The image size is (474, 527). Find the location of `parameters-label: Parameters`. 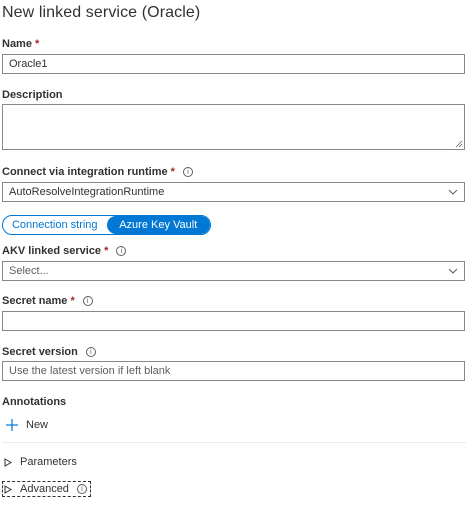

parameters-label: Parameters is located at coordinates (48, 462).